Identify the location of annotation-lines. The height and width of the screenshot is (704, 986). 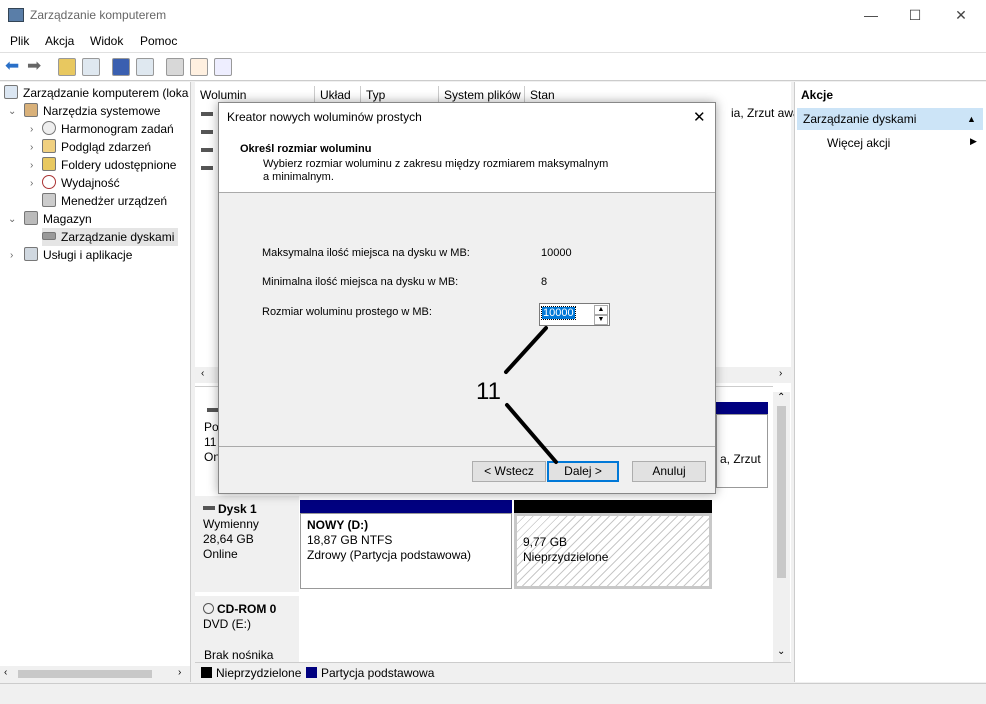
(531, 395).